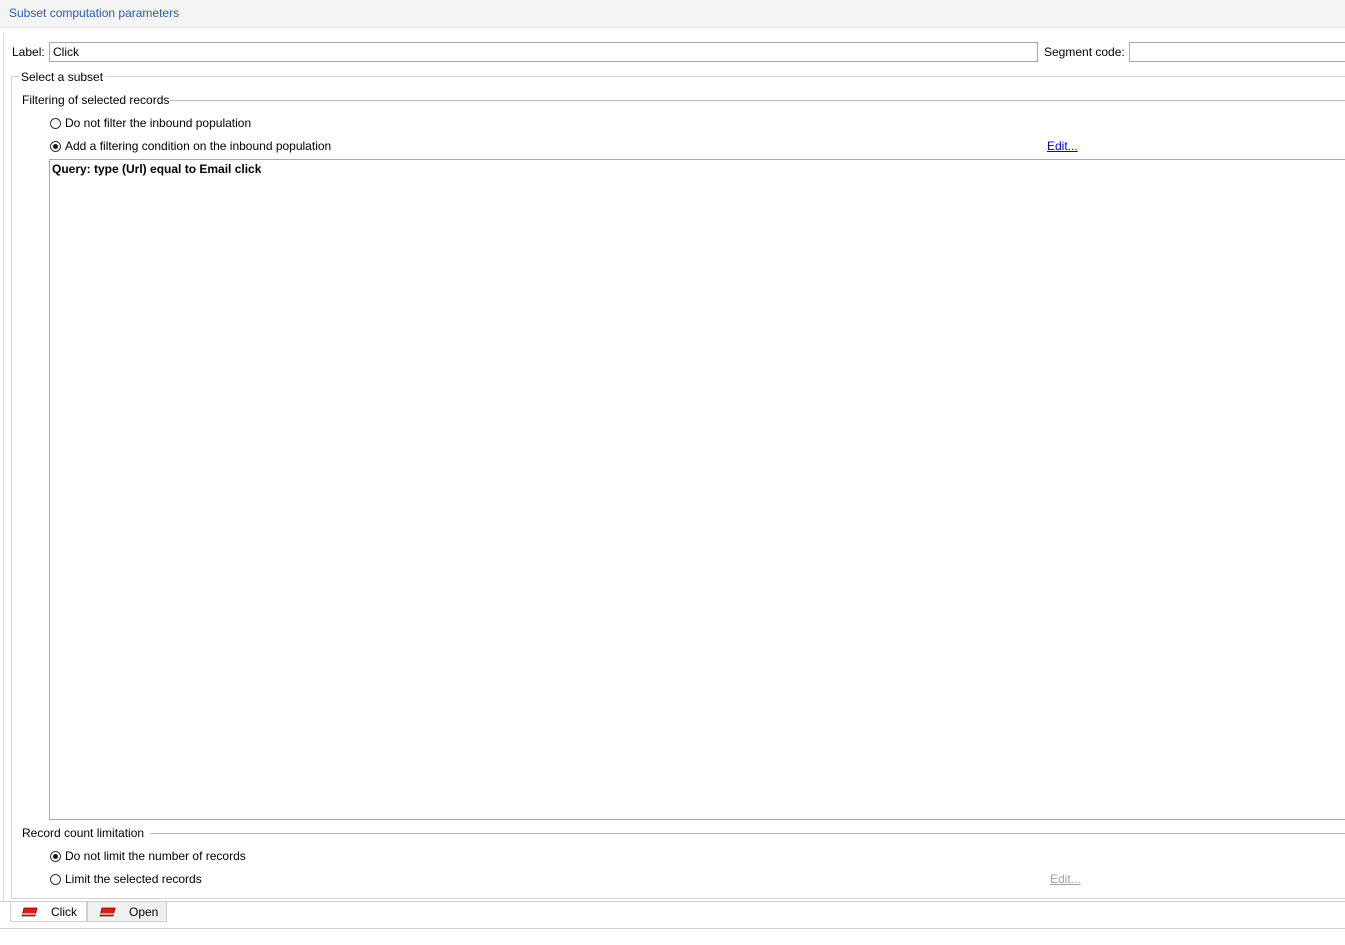 The height and width of the screenshot is (945, 1345). What do you see at coordinates (1084, 52) in the screenshot?
I see `segment-code-caption: Segment code:` at bounding box center [1084, 52].